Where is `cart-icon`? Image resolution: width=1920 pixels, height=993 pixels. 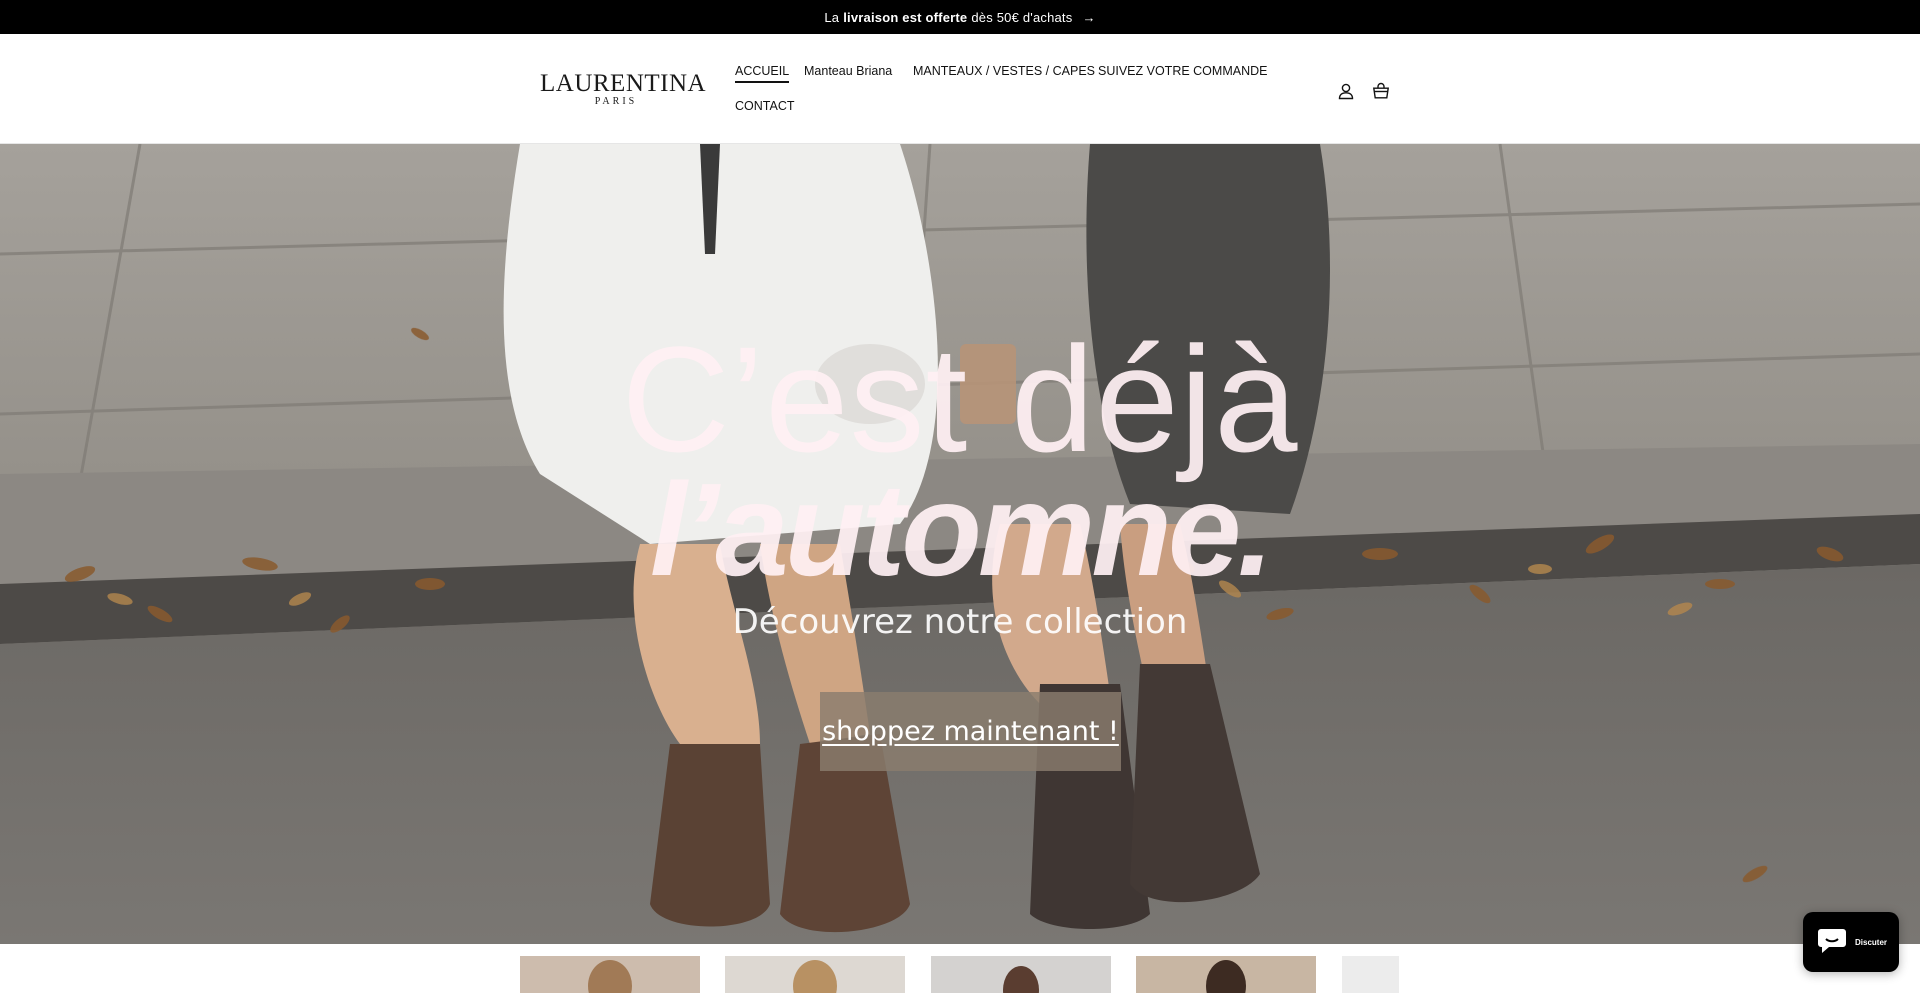 cart-icon is located at coordinates (1381, 91).